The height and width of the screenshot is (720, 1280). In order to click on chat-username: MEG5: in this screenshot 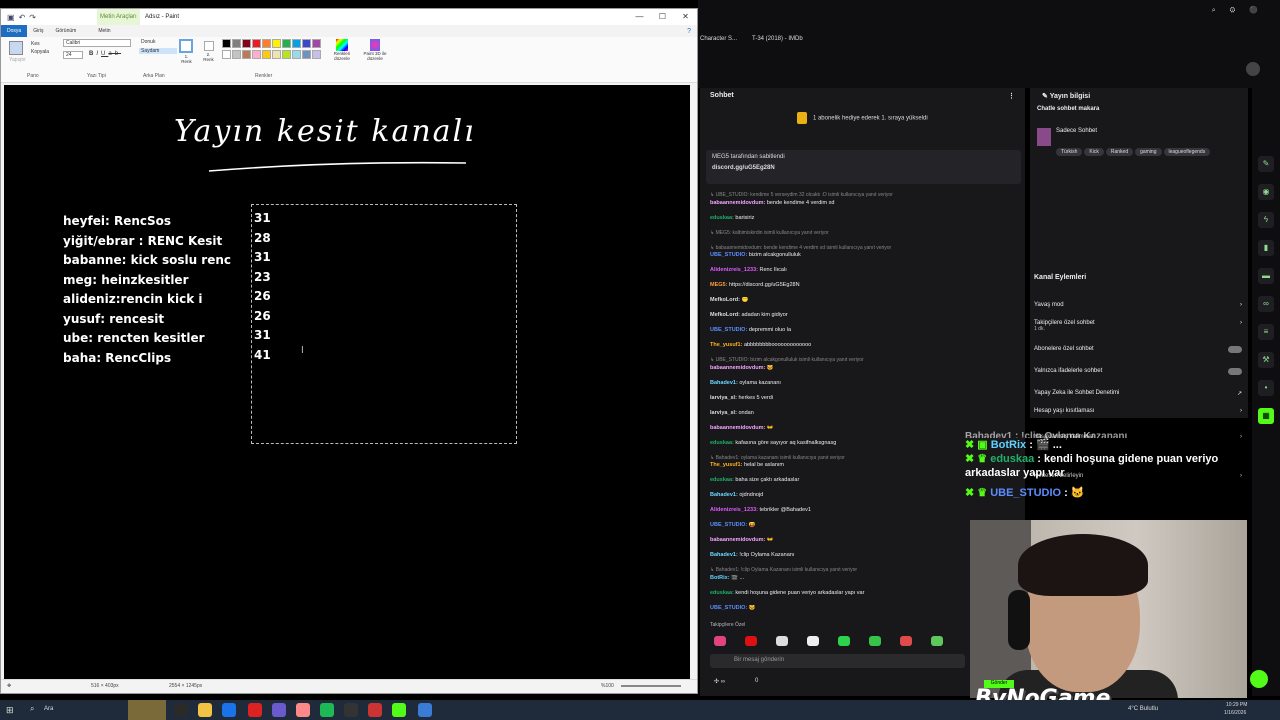, I will do `click(718, 285)`.